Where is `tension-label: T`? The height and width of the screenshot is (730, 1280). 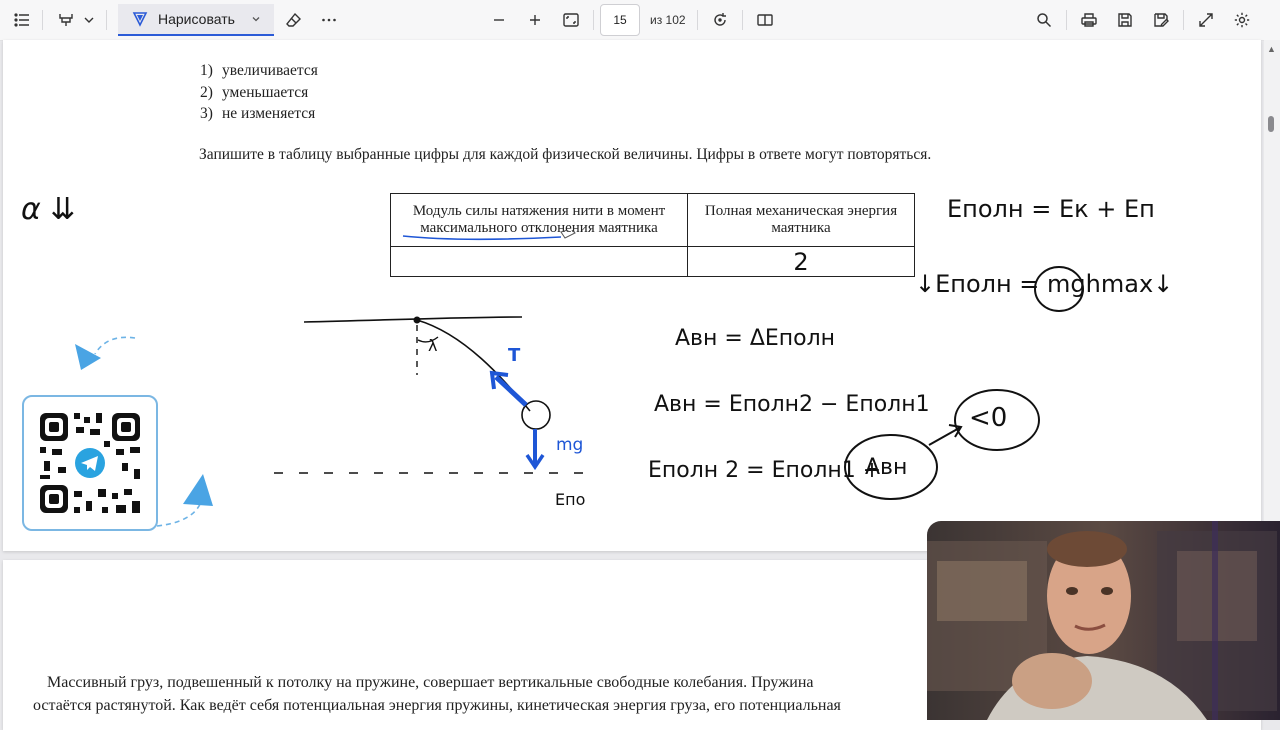
tension-label: T is located at coordinates (514, 355).